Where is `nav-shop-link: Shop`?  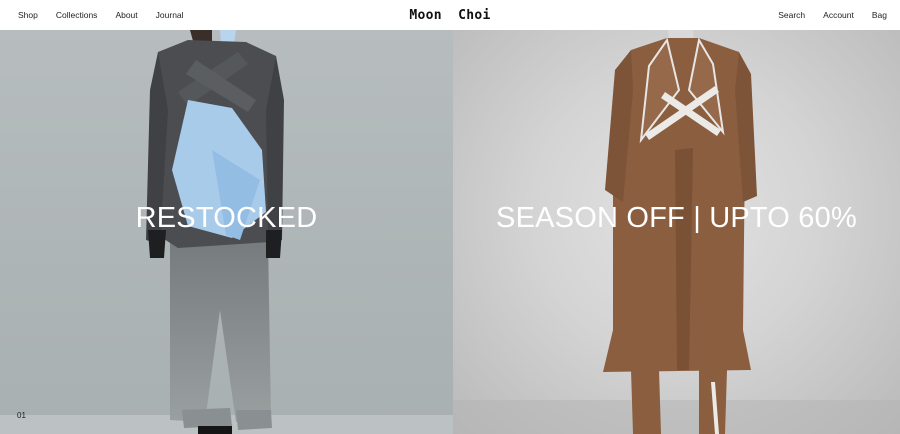
nav-shop-link: Shop is located at coordinates (28, 15).